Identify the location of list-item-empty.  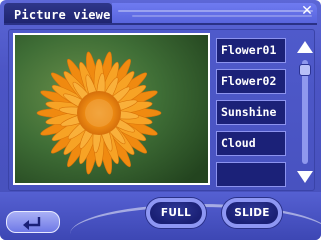
(251, 174).